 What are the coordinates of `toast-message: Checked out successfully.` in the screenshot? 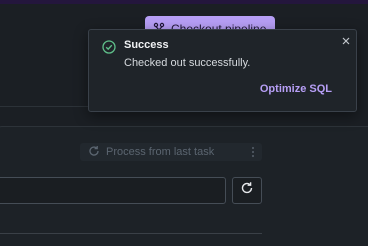 It's located at (187, 63).